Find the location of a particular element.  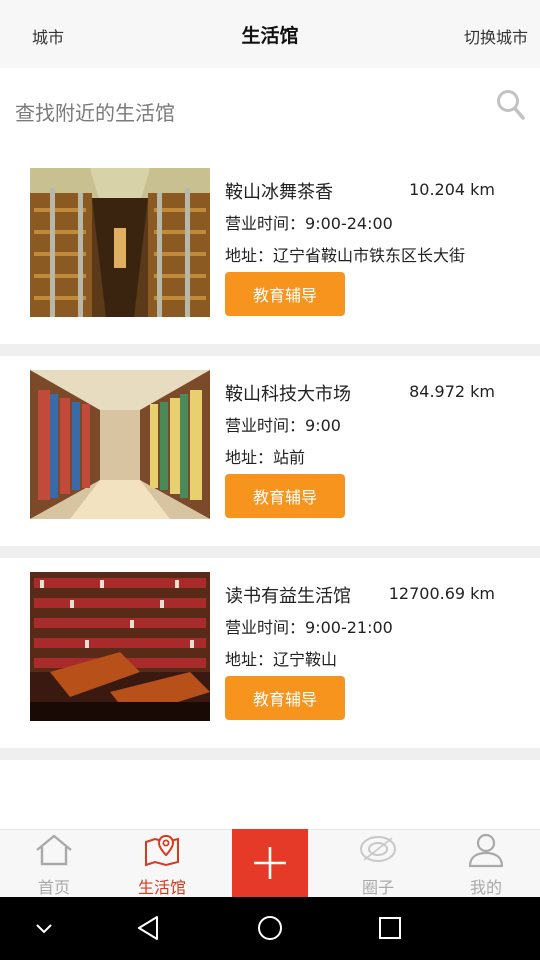

search-bar is located at coordinates (270, 111).